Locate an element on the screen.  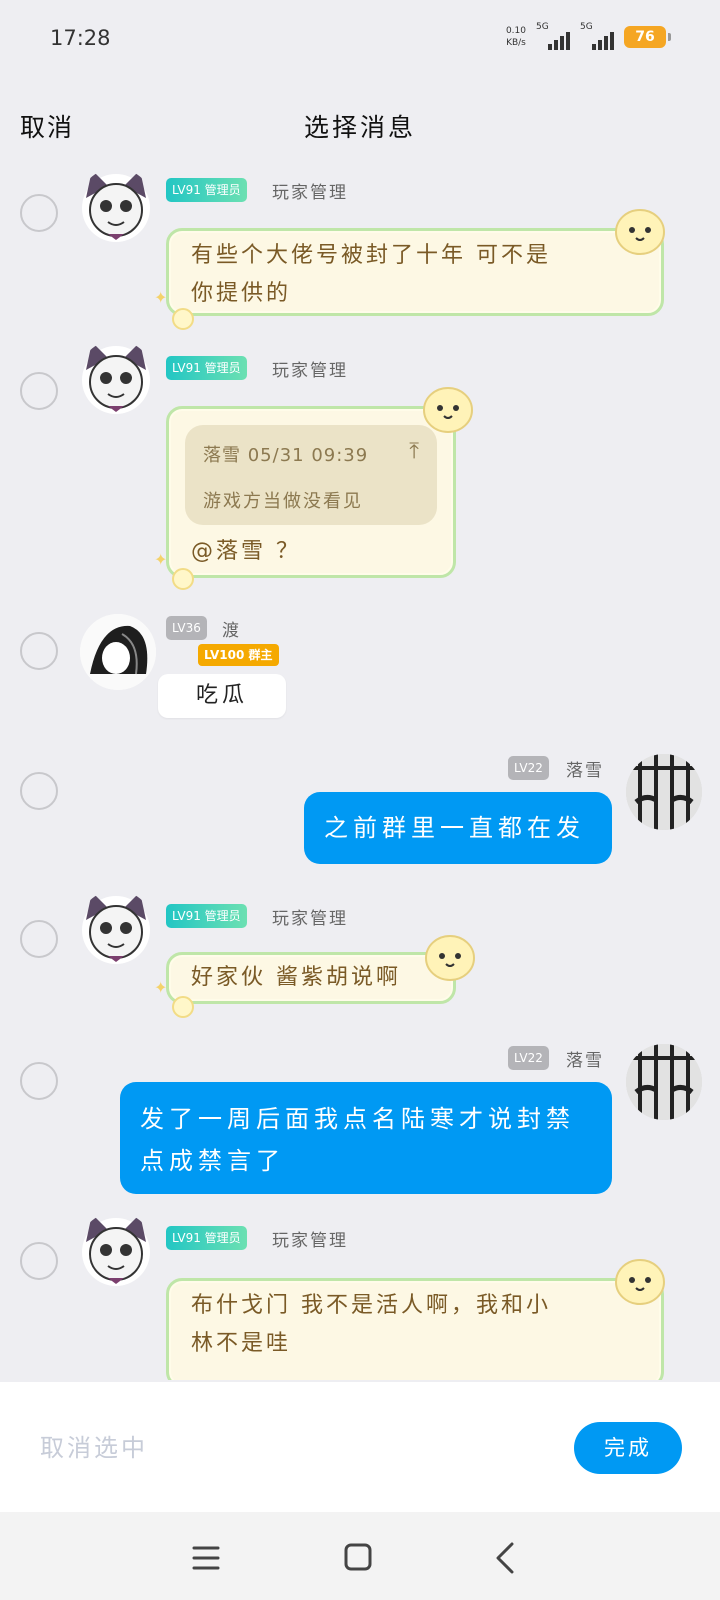
message-text: 点成禁言了 is located at coordinates (212, 1161).